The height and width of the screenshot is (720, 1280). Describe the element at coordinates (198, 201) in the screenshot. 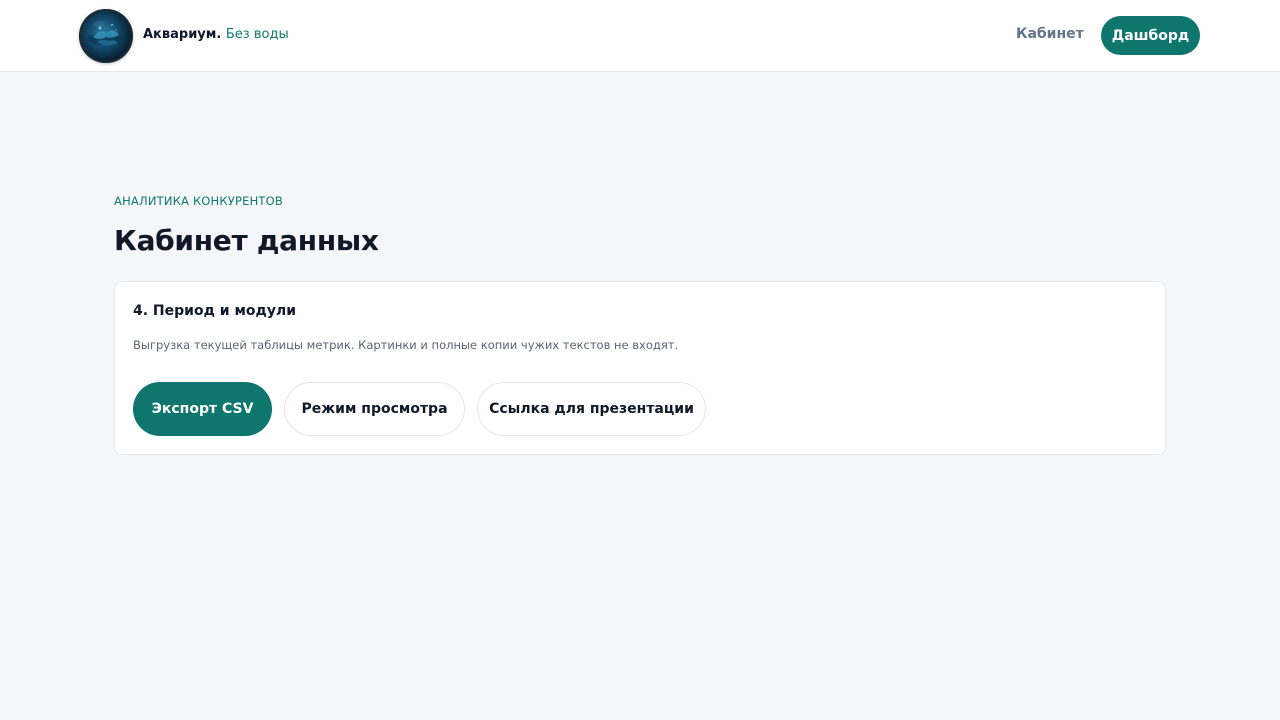

I see `section-eyebrow: АНАЛИТИКА КОНКУРЕНТОВ` at that location.